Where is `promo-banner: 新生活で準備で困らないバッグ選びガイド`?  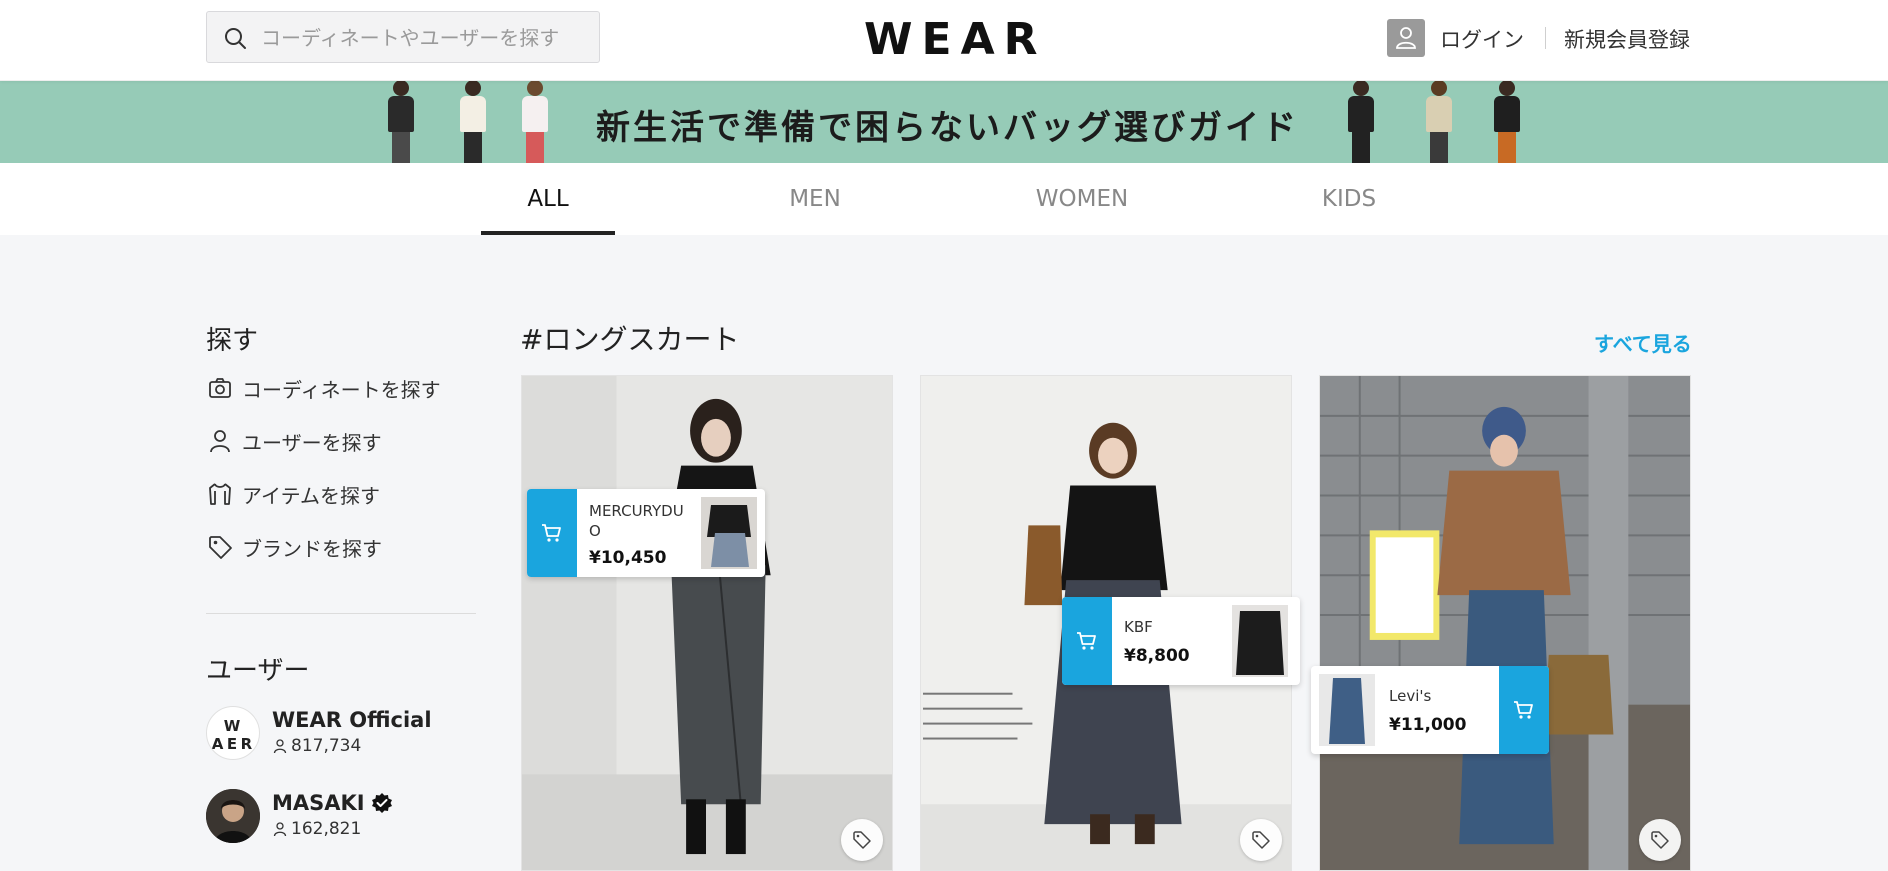 promo-banner: 新生活で準備で困らないバッグ選びガイド is located at coordinates (944, 121).